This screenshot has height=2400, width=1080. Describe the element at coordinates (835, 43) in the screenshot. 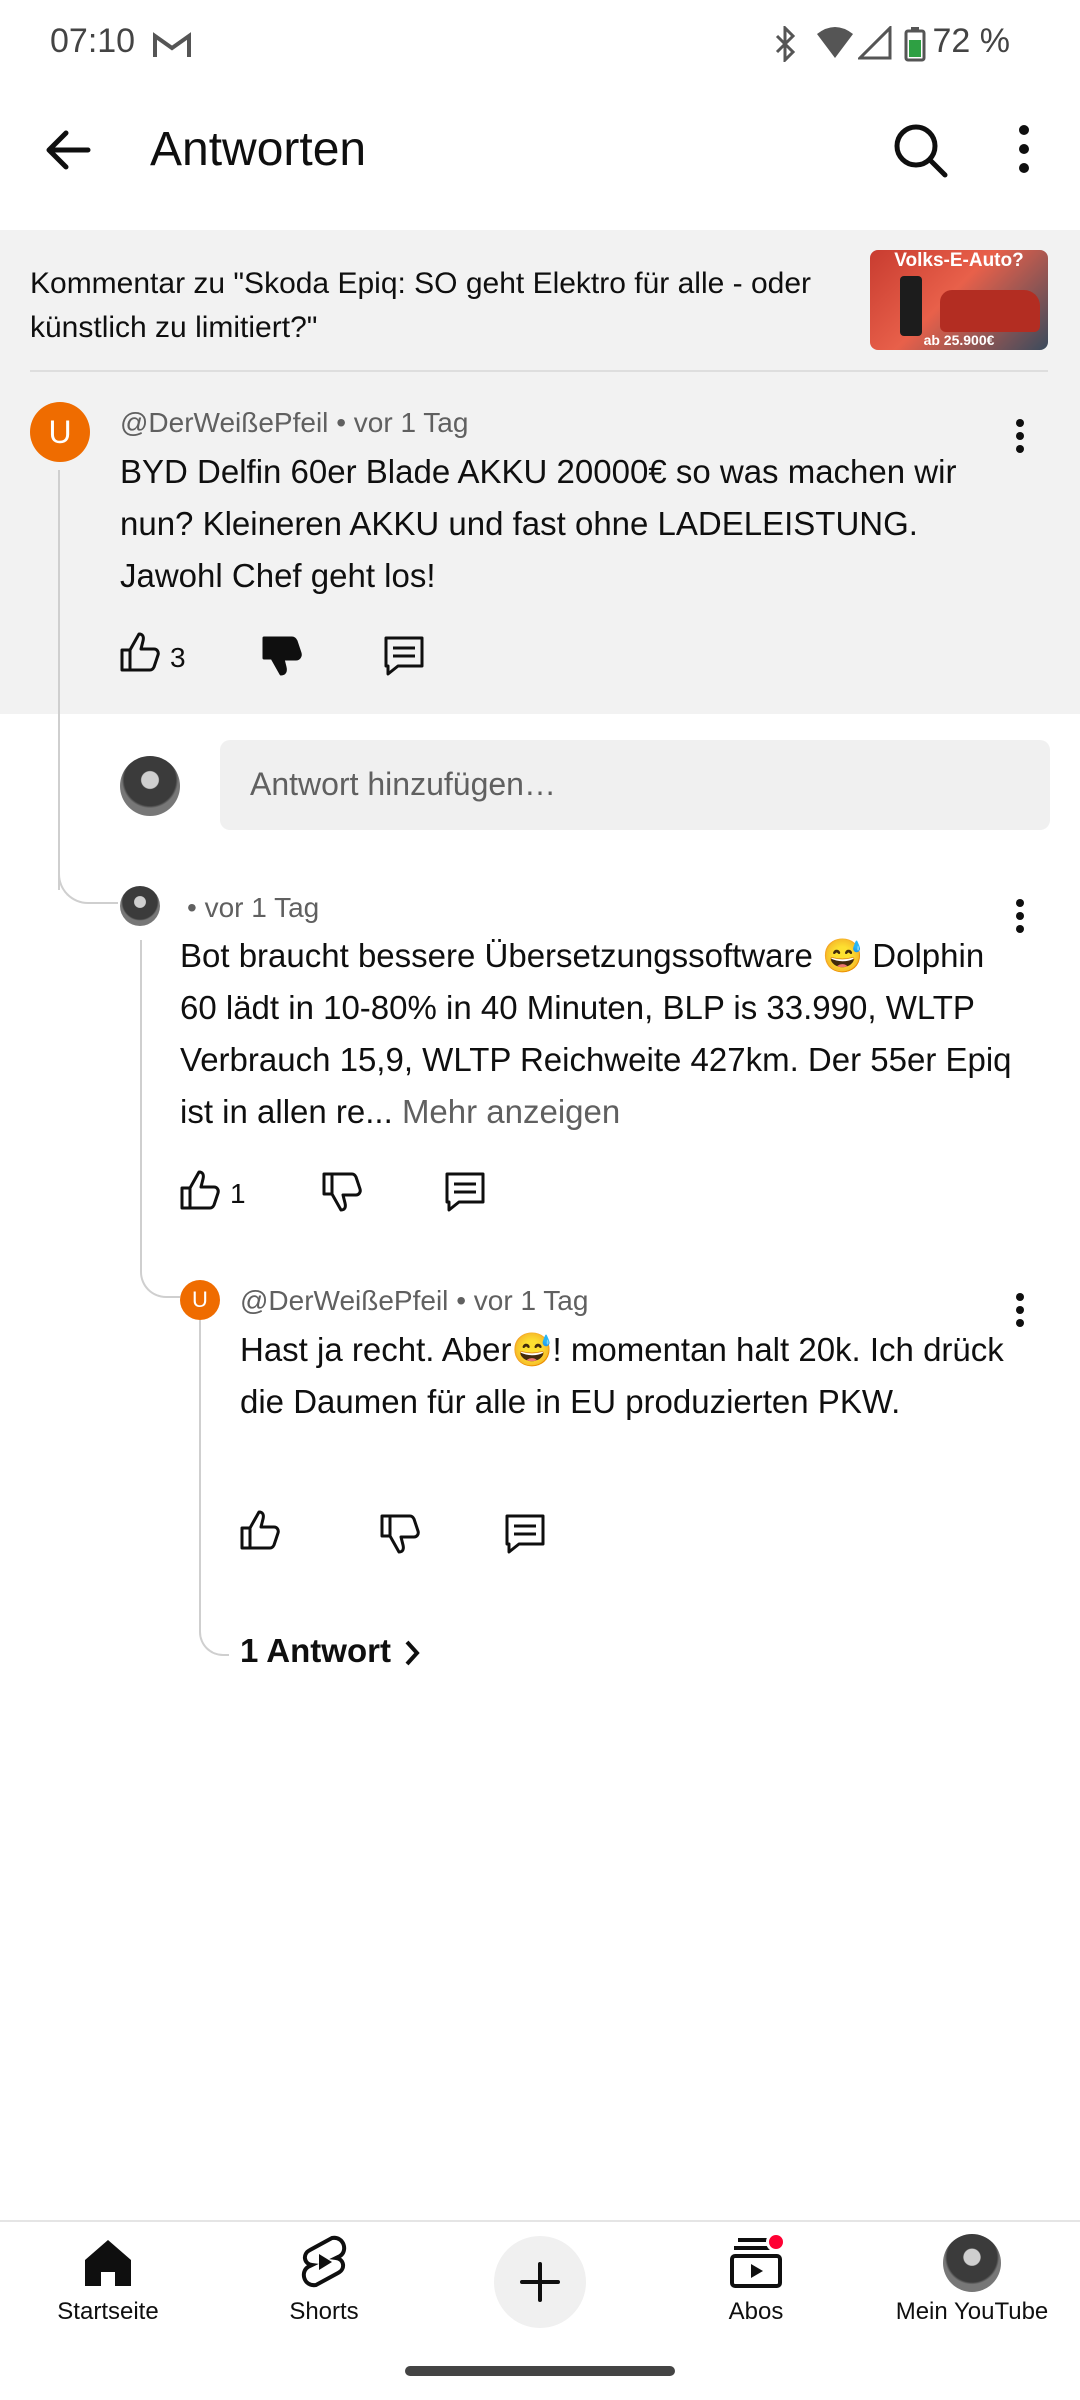

I see `wifi-icon` at that location.